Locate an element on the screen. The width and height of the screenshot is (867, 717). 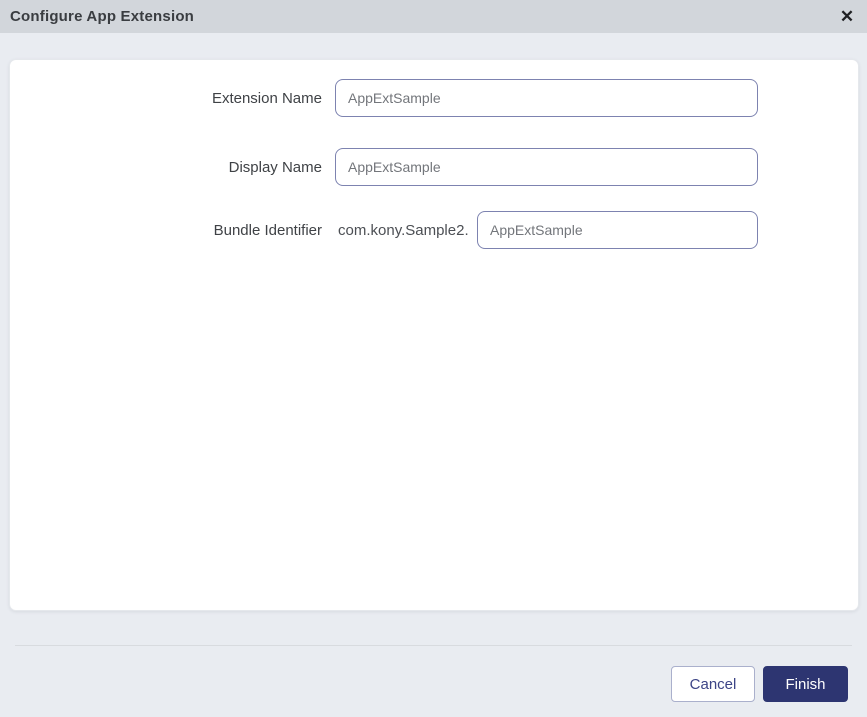
dialog-title: Configure App Extension is located at coordinates (102, 16).